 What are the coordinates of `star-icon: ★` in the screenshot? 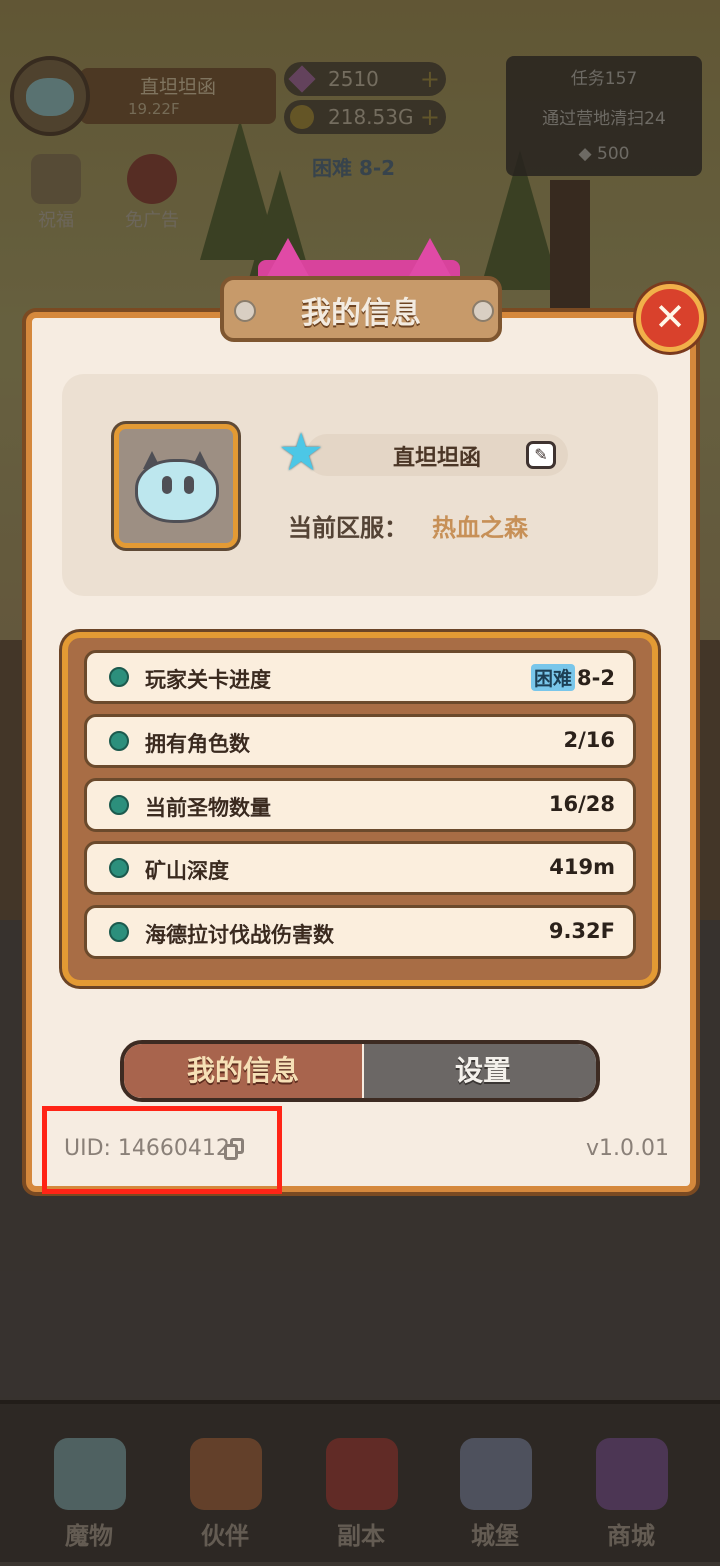 It's located at (301, 453).